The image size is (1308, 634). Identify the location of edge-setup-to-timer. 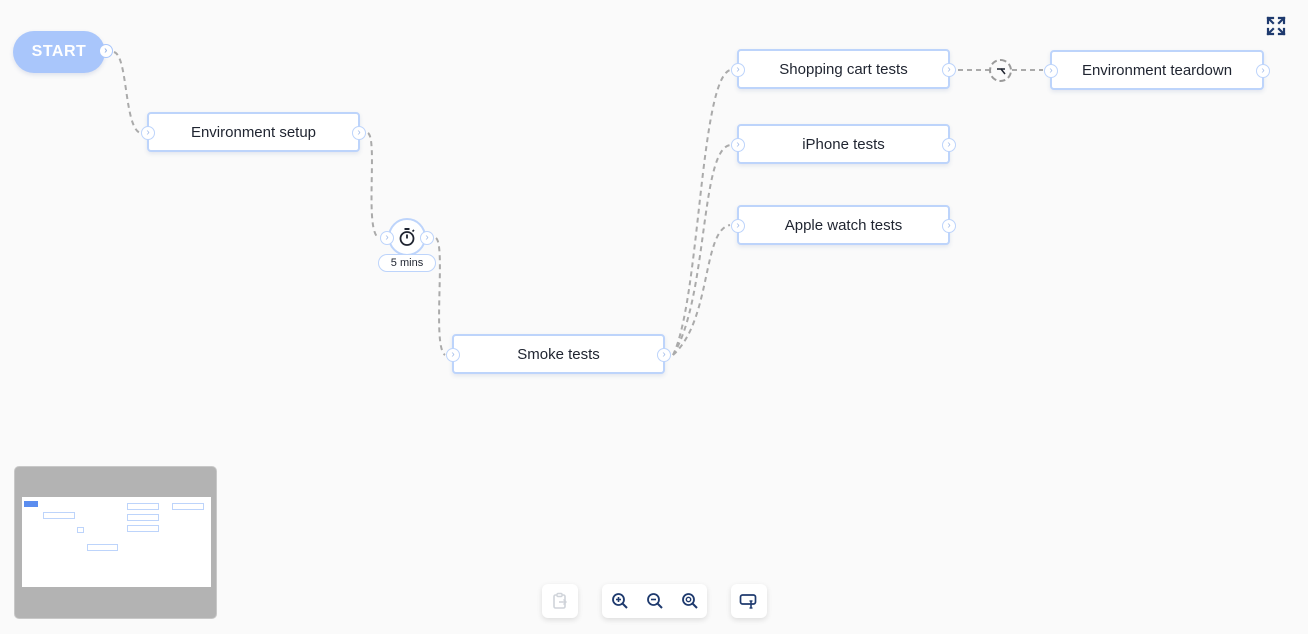
(373, 185).